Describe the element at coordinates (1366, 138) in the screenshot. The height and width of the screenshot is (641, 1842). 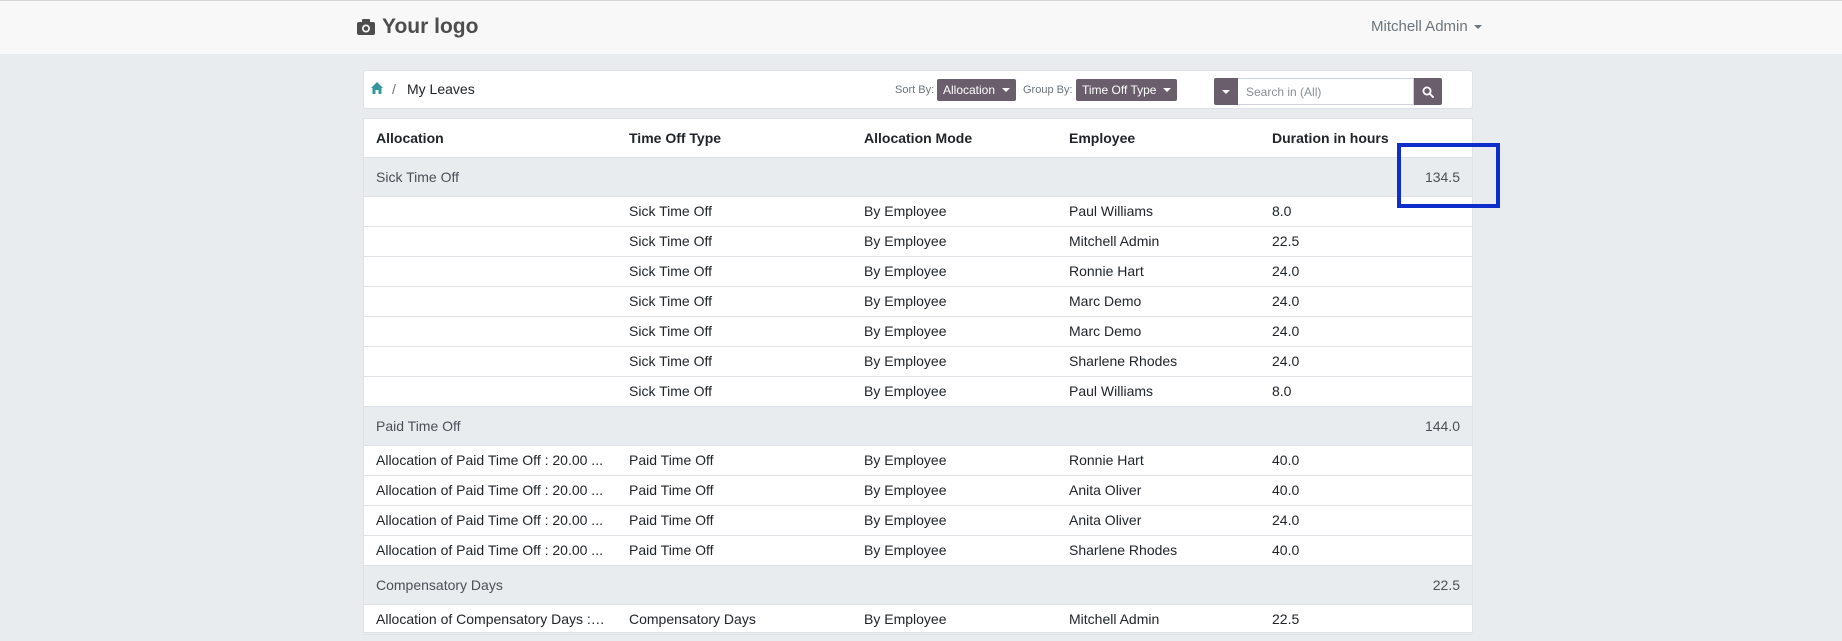
I see `column-header-duration: Duration in hours` at that location.